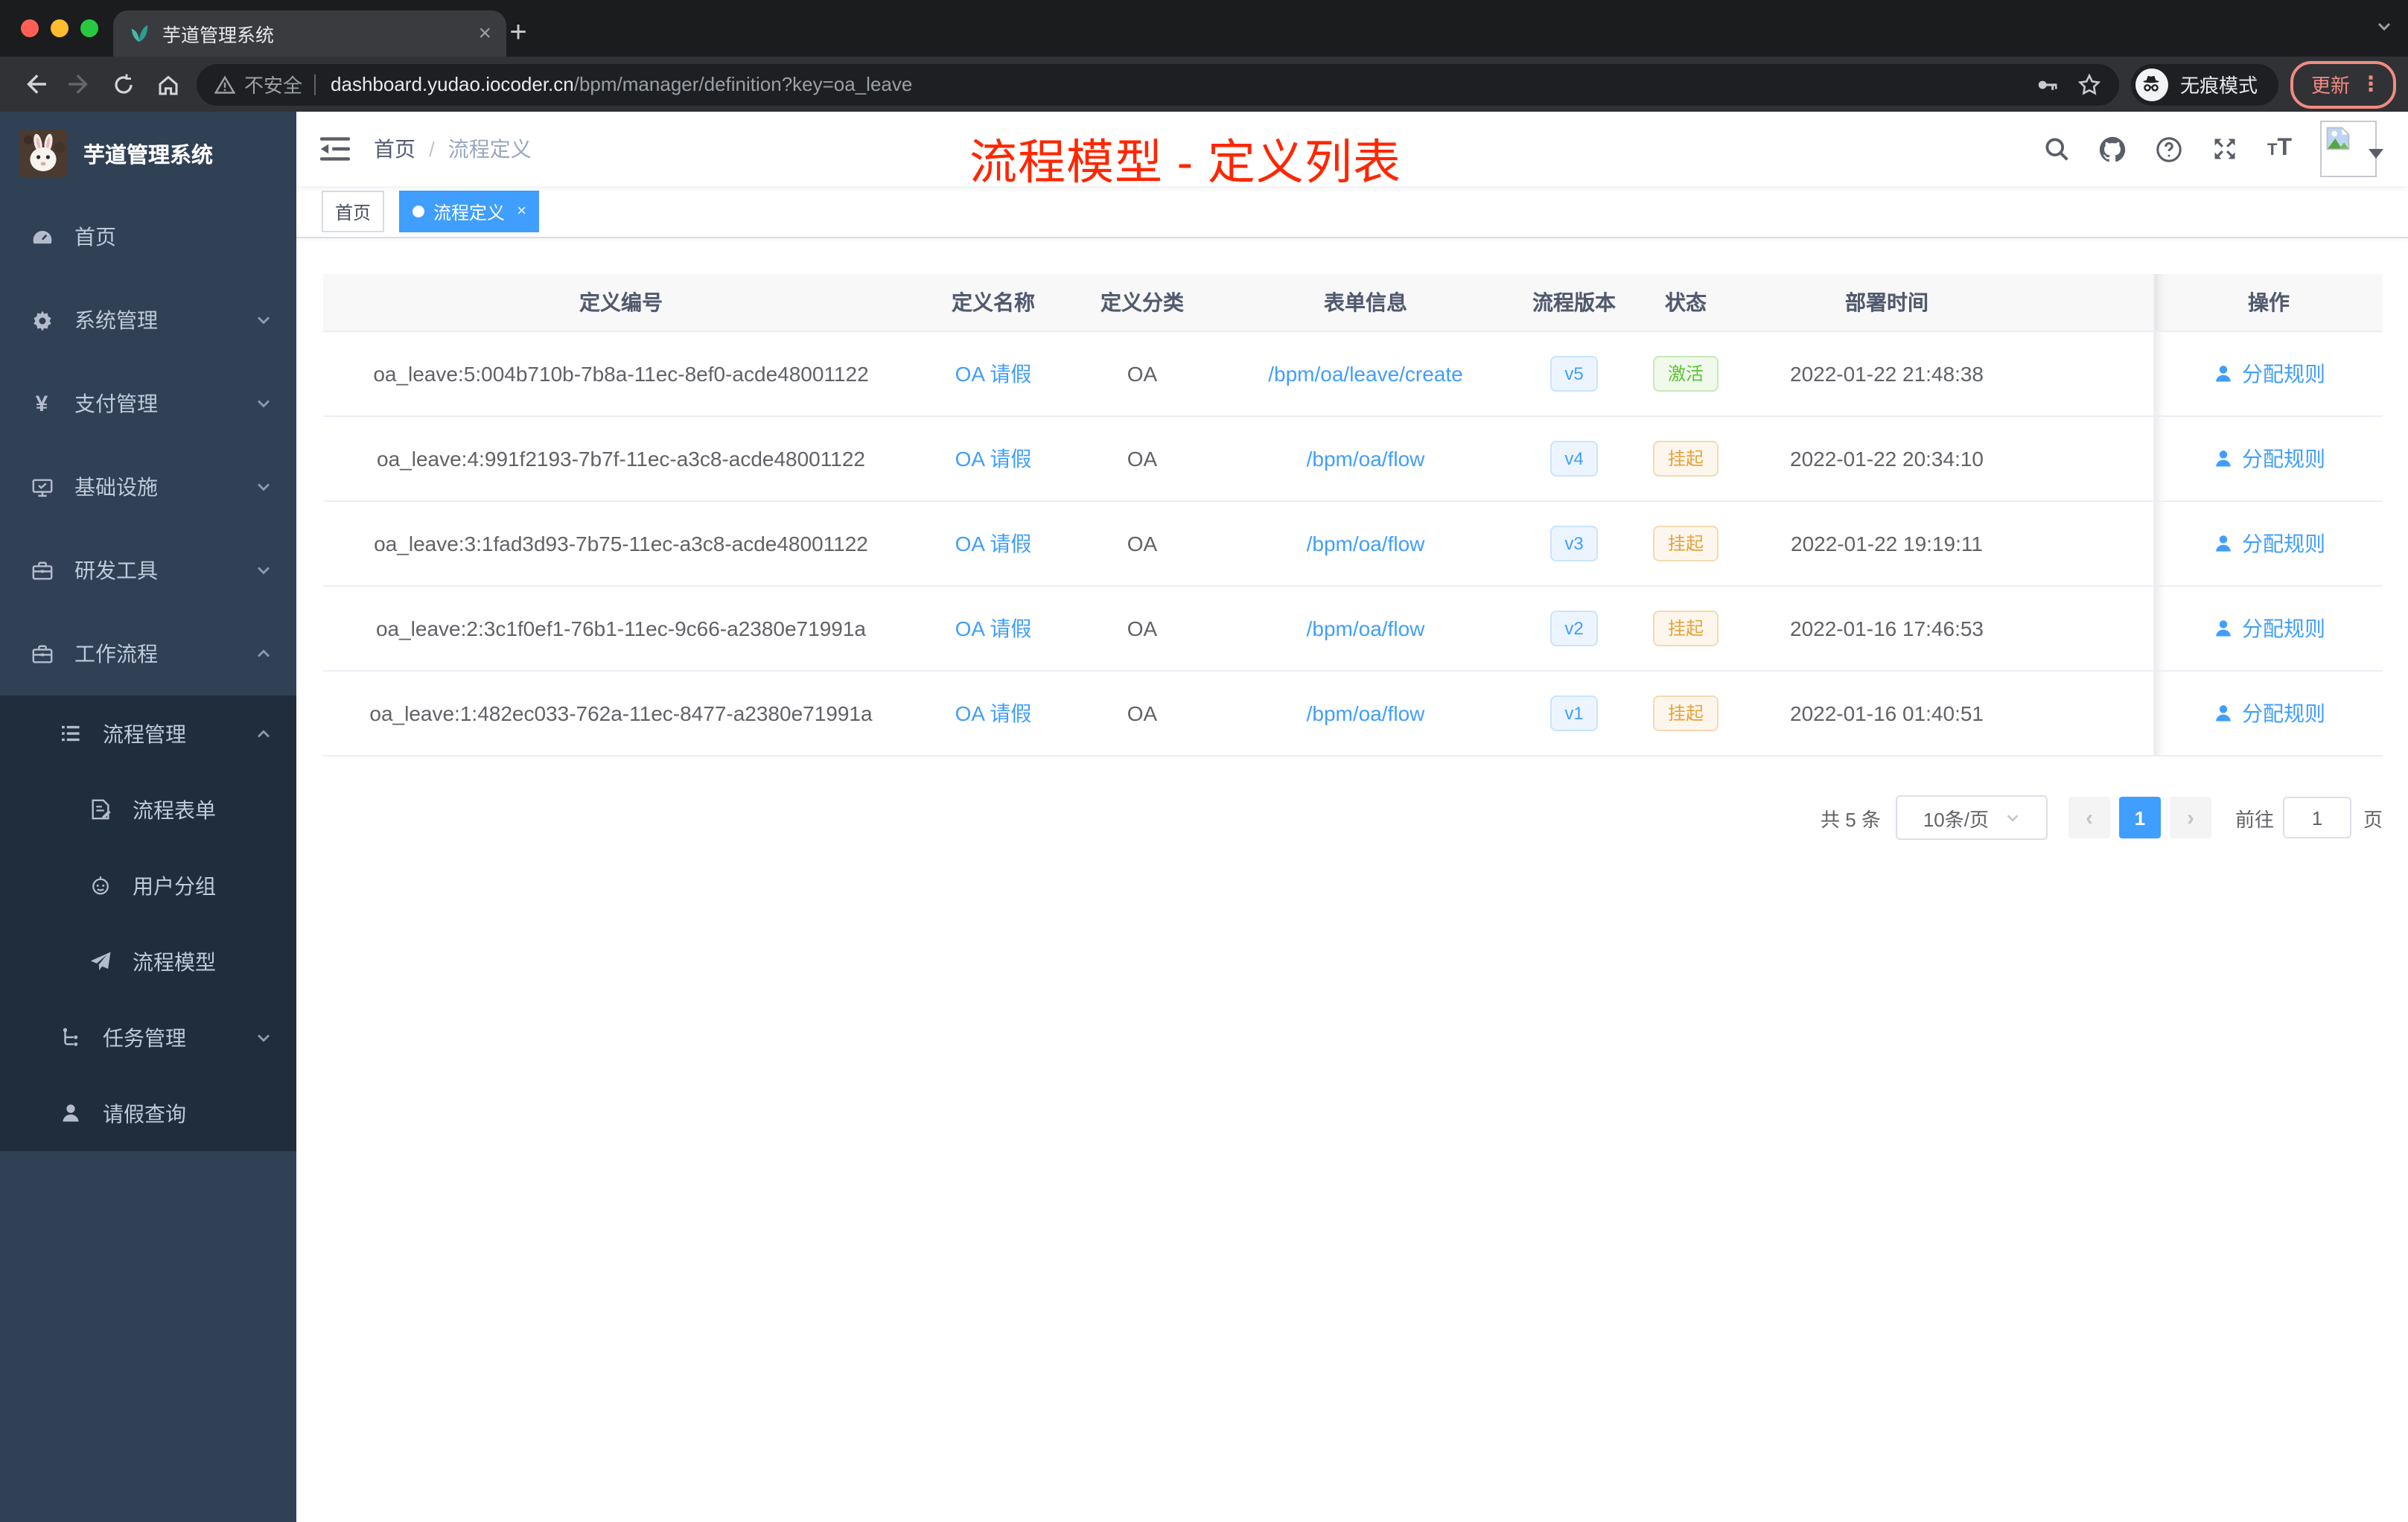 This screenshot has width=2408, height=1522. I want to click on back-button, so click(34, 84).